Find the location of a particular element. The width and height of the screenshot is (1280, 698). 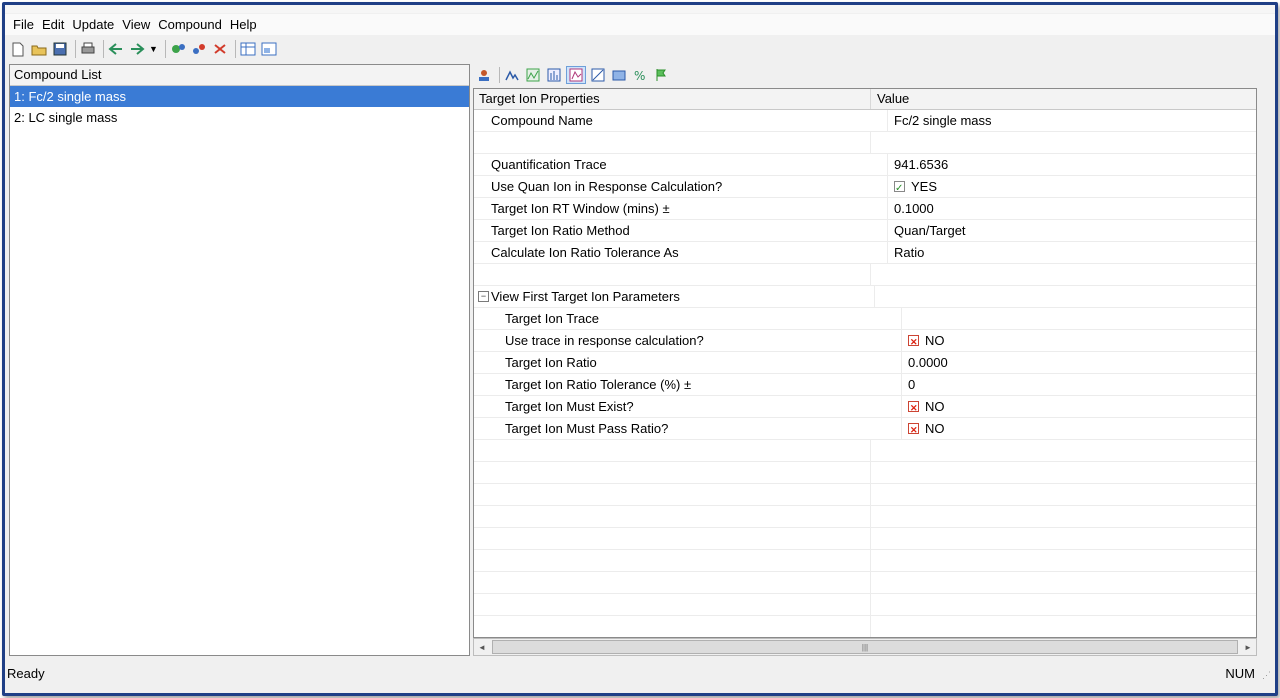

table-row: Target Ion Must Exist? NO is located at coordinates (865, 407).